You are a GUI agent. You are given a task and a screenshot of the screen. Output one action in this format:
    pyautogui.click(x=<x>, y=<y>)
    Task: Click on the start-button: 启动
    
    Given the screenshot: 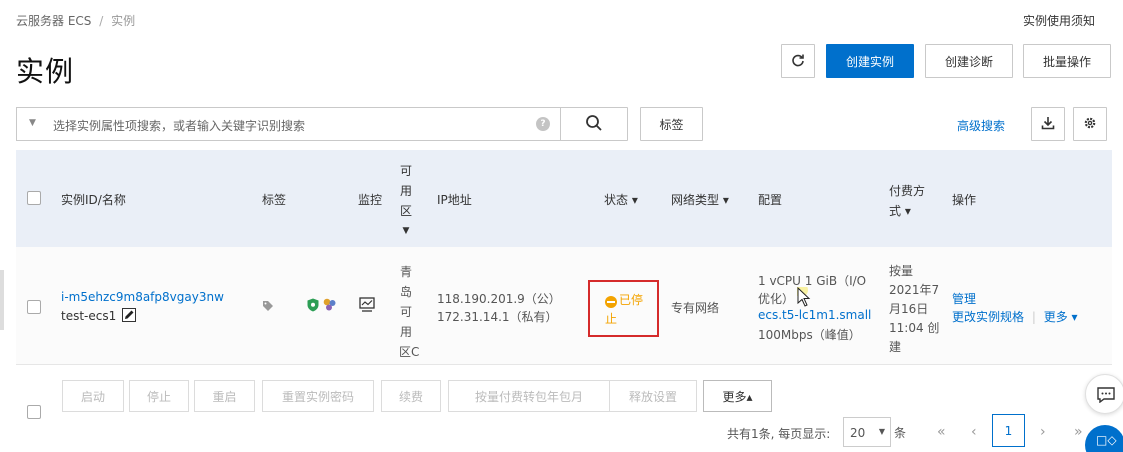 What is the action you would take?
    pyautogui.click(x=93, y=396)
    